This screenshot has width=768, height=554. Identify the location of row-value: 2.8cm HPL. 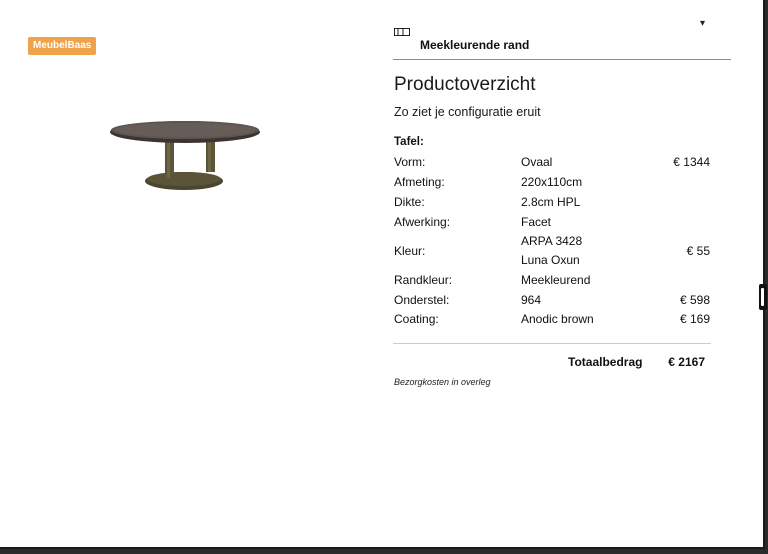
(551, 202).